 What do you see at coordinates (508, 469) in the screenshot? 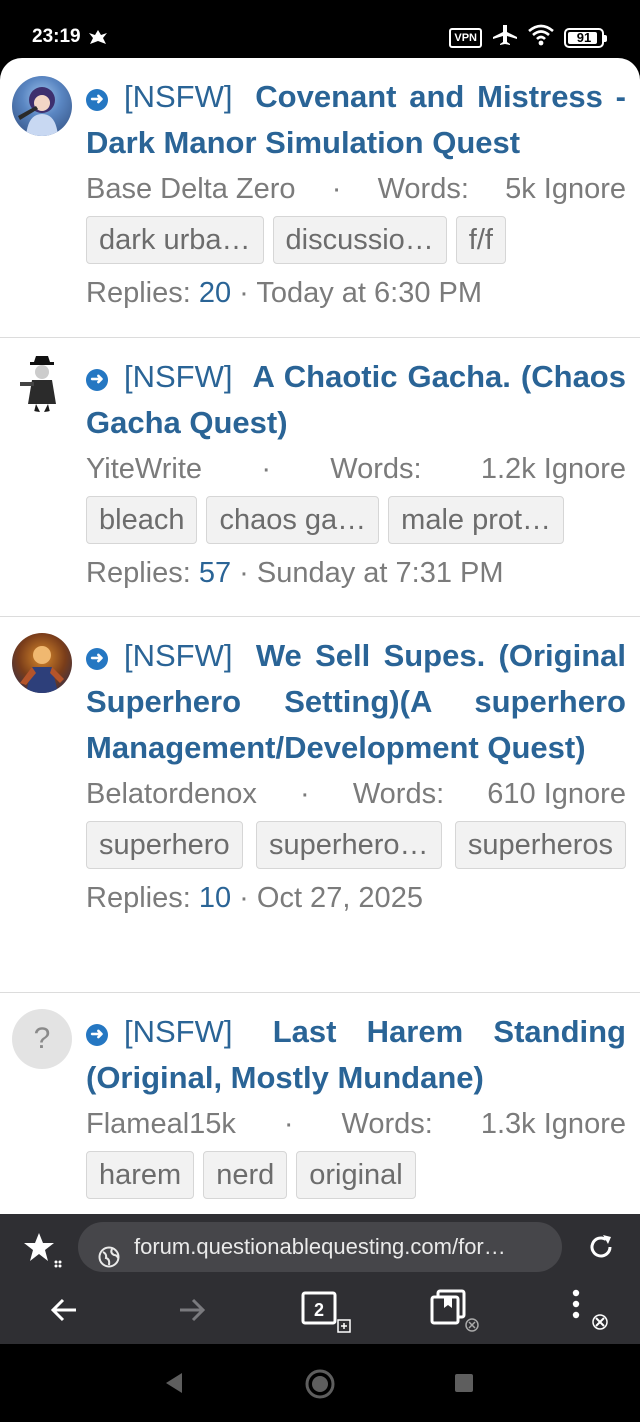
I see `word-count: 1.2k` at bounding box center [508, 469].